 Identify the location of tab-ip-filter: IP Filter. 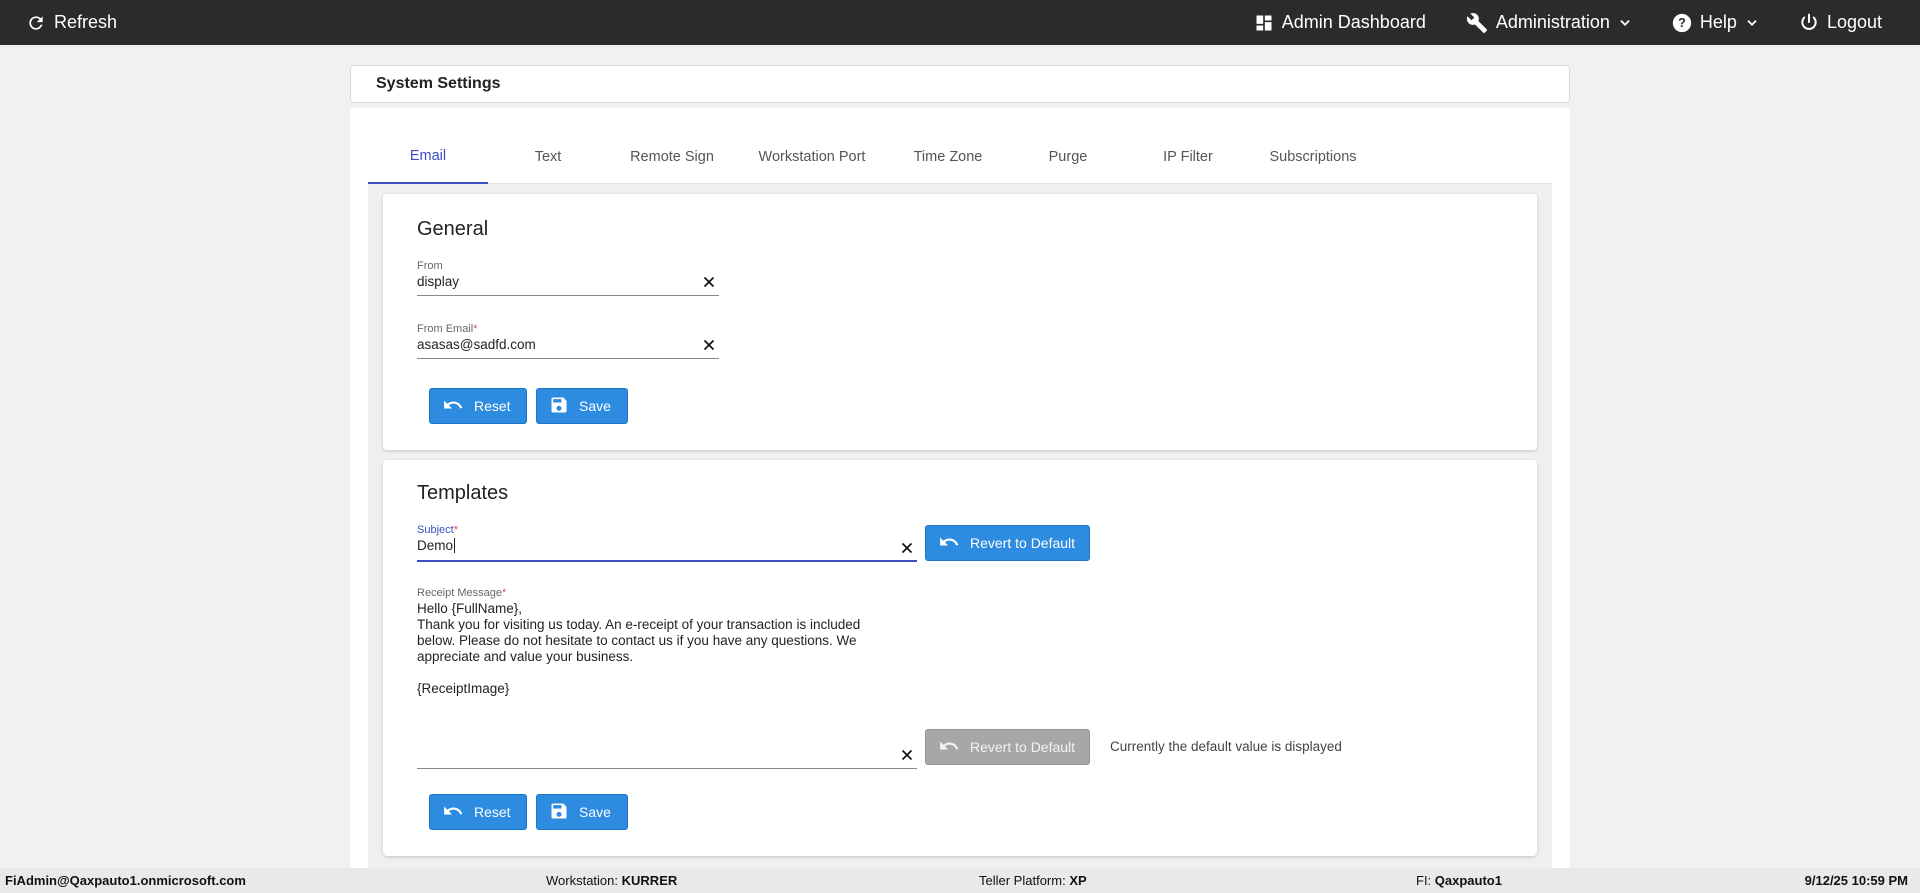
(1188, 157).